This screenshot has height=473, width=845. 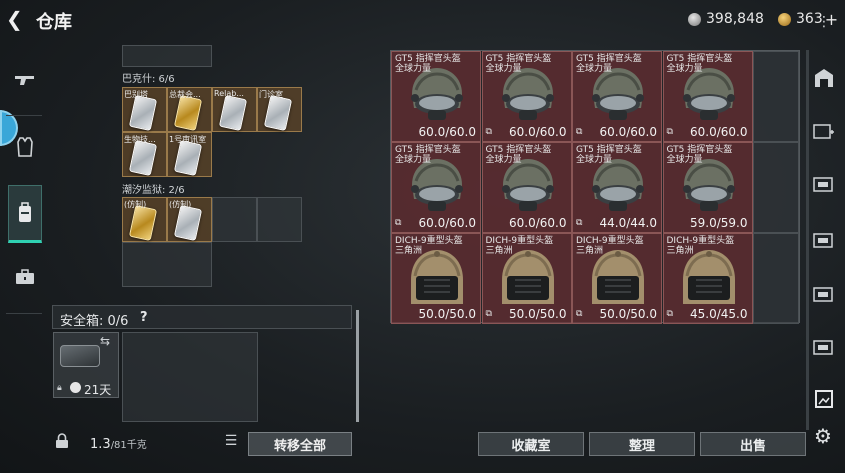 I want to click on add-tv-icon, so click(x=824, y=131).